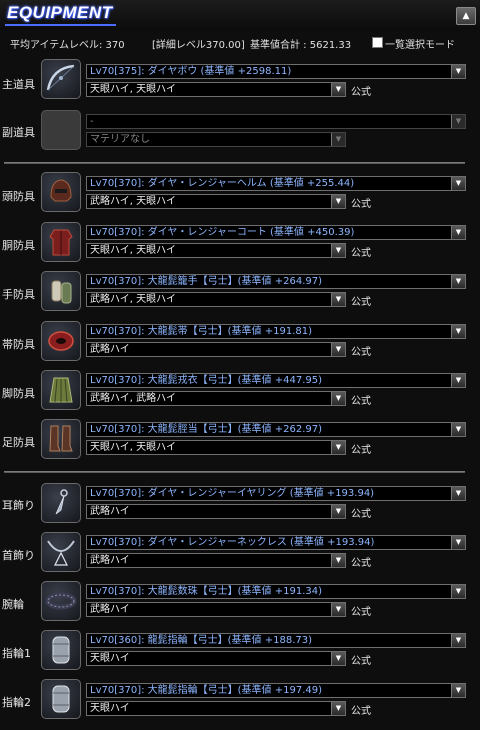 The height and width of the screenshot is (730, 480). What do you see at coordinates (276, 429) in the screenshot?
I see `item-select-feet: Lv70[370]: 大龍髭脛当【弓士】(基準値 +262.97) ▼` at bounding box center [276, 429].